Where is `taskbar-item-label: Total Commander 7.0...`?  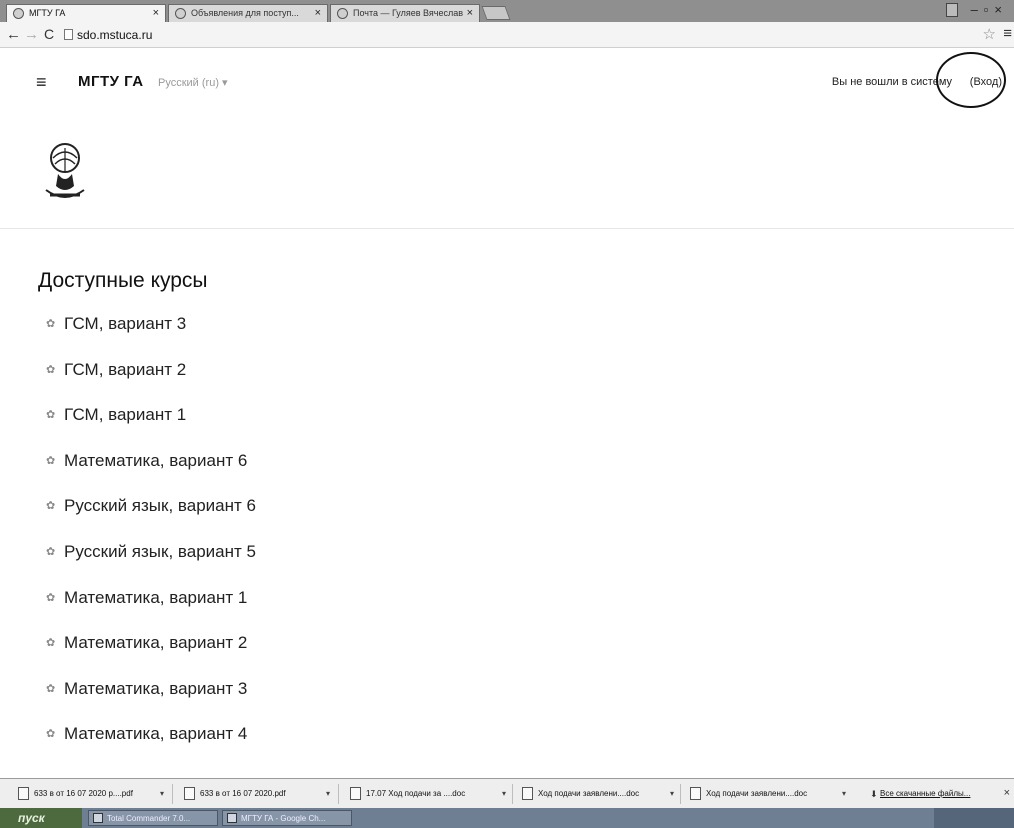 taskbar-item-label: Total Commander 7.0... is located at coordinates (149, 818).